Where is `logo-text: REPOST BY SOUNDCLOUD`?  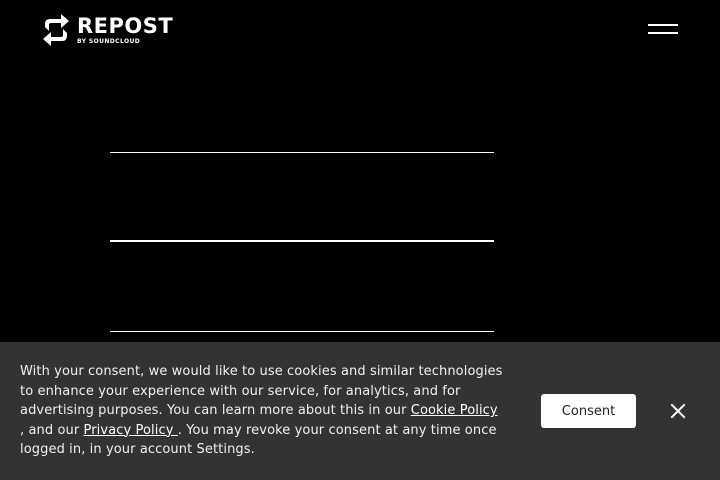 logo-text: REPOST BY SOUNDCLOUD is located at coordinates (125, 29).